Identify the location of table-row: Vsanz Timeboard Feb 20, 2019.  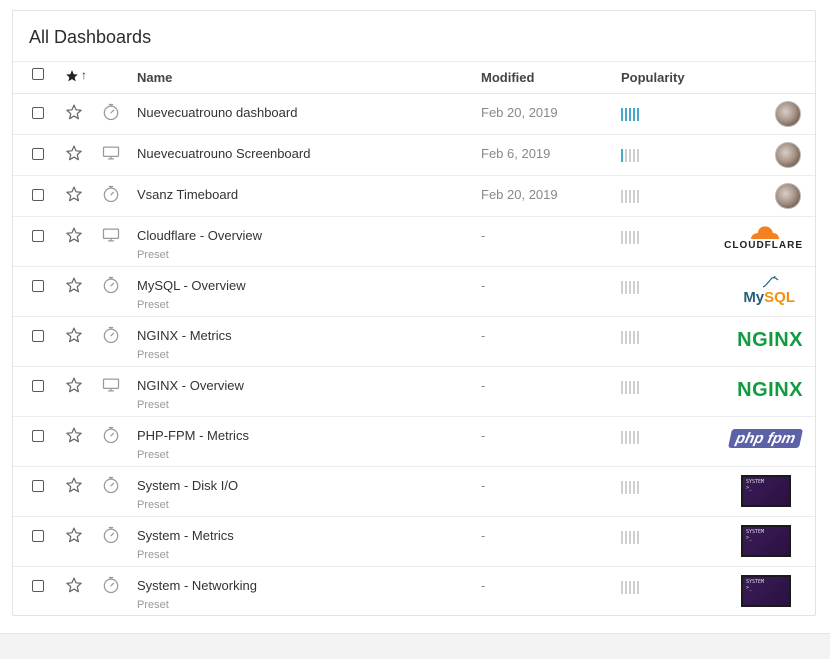
(414, 196).